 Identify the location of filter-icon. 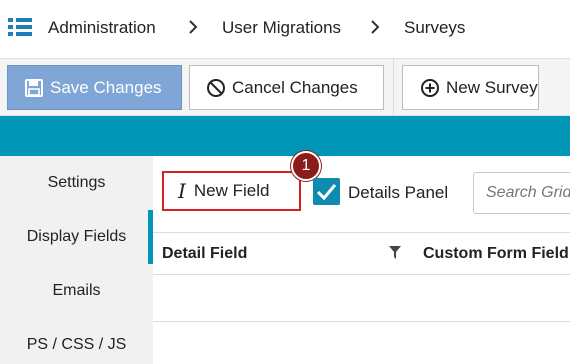
(395, 253).